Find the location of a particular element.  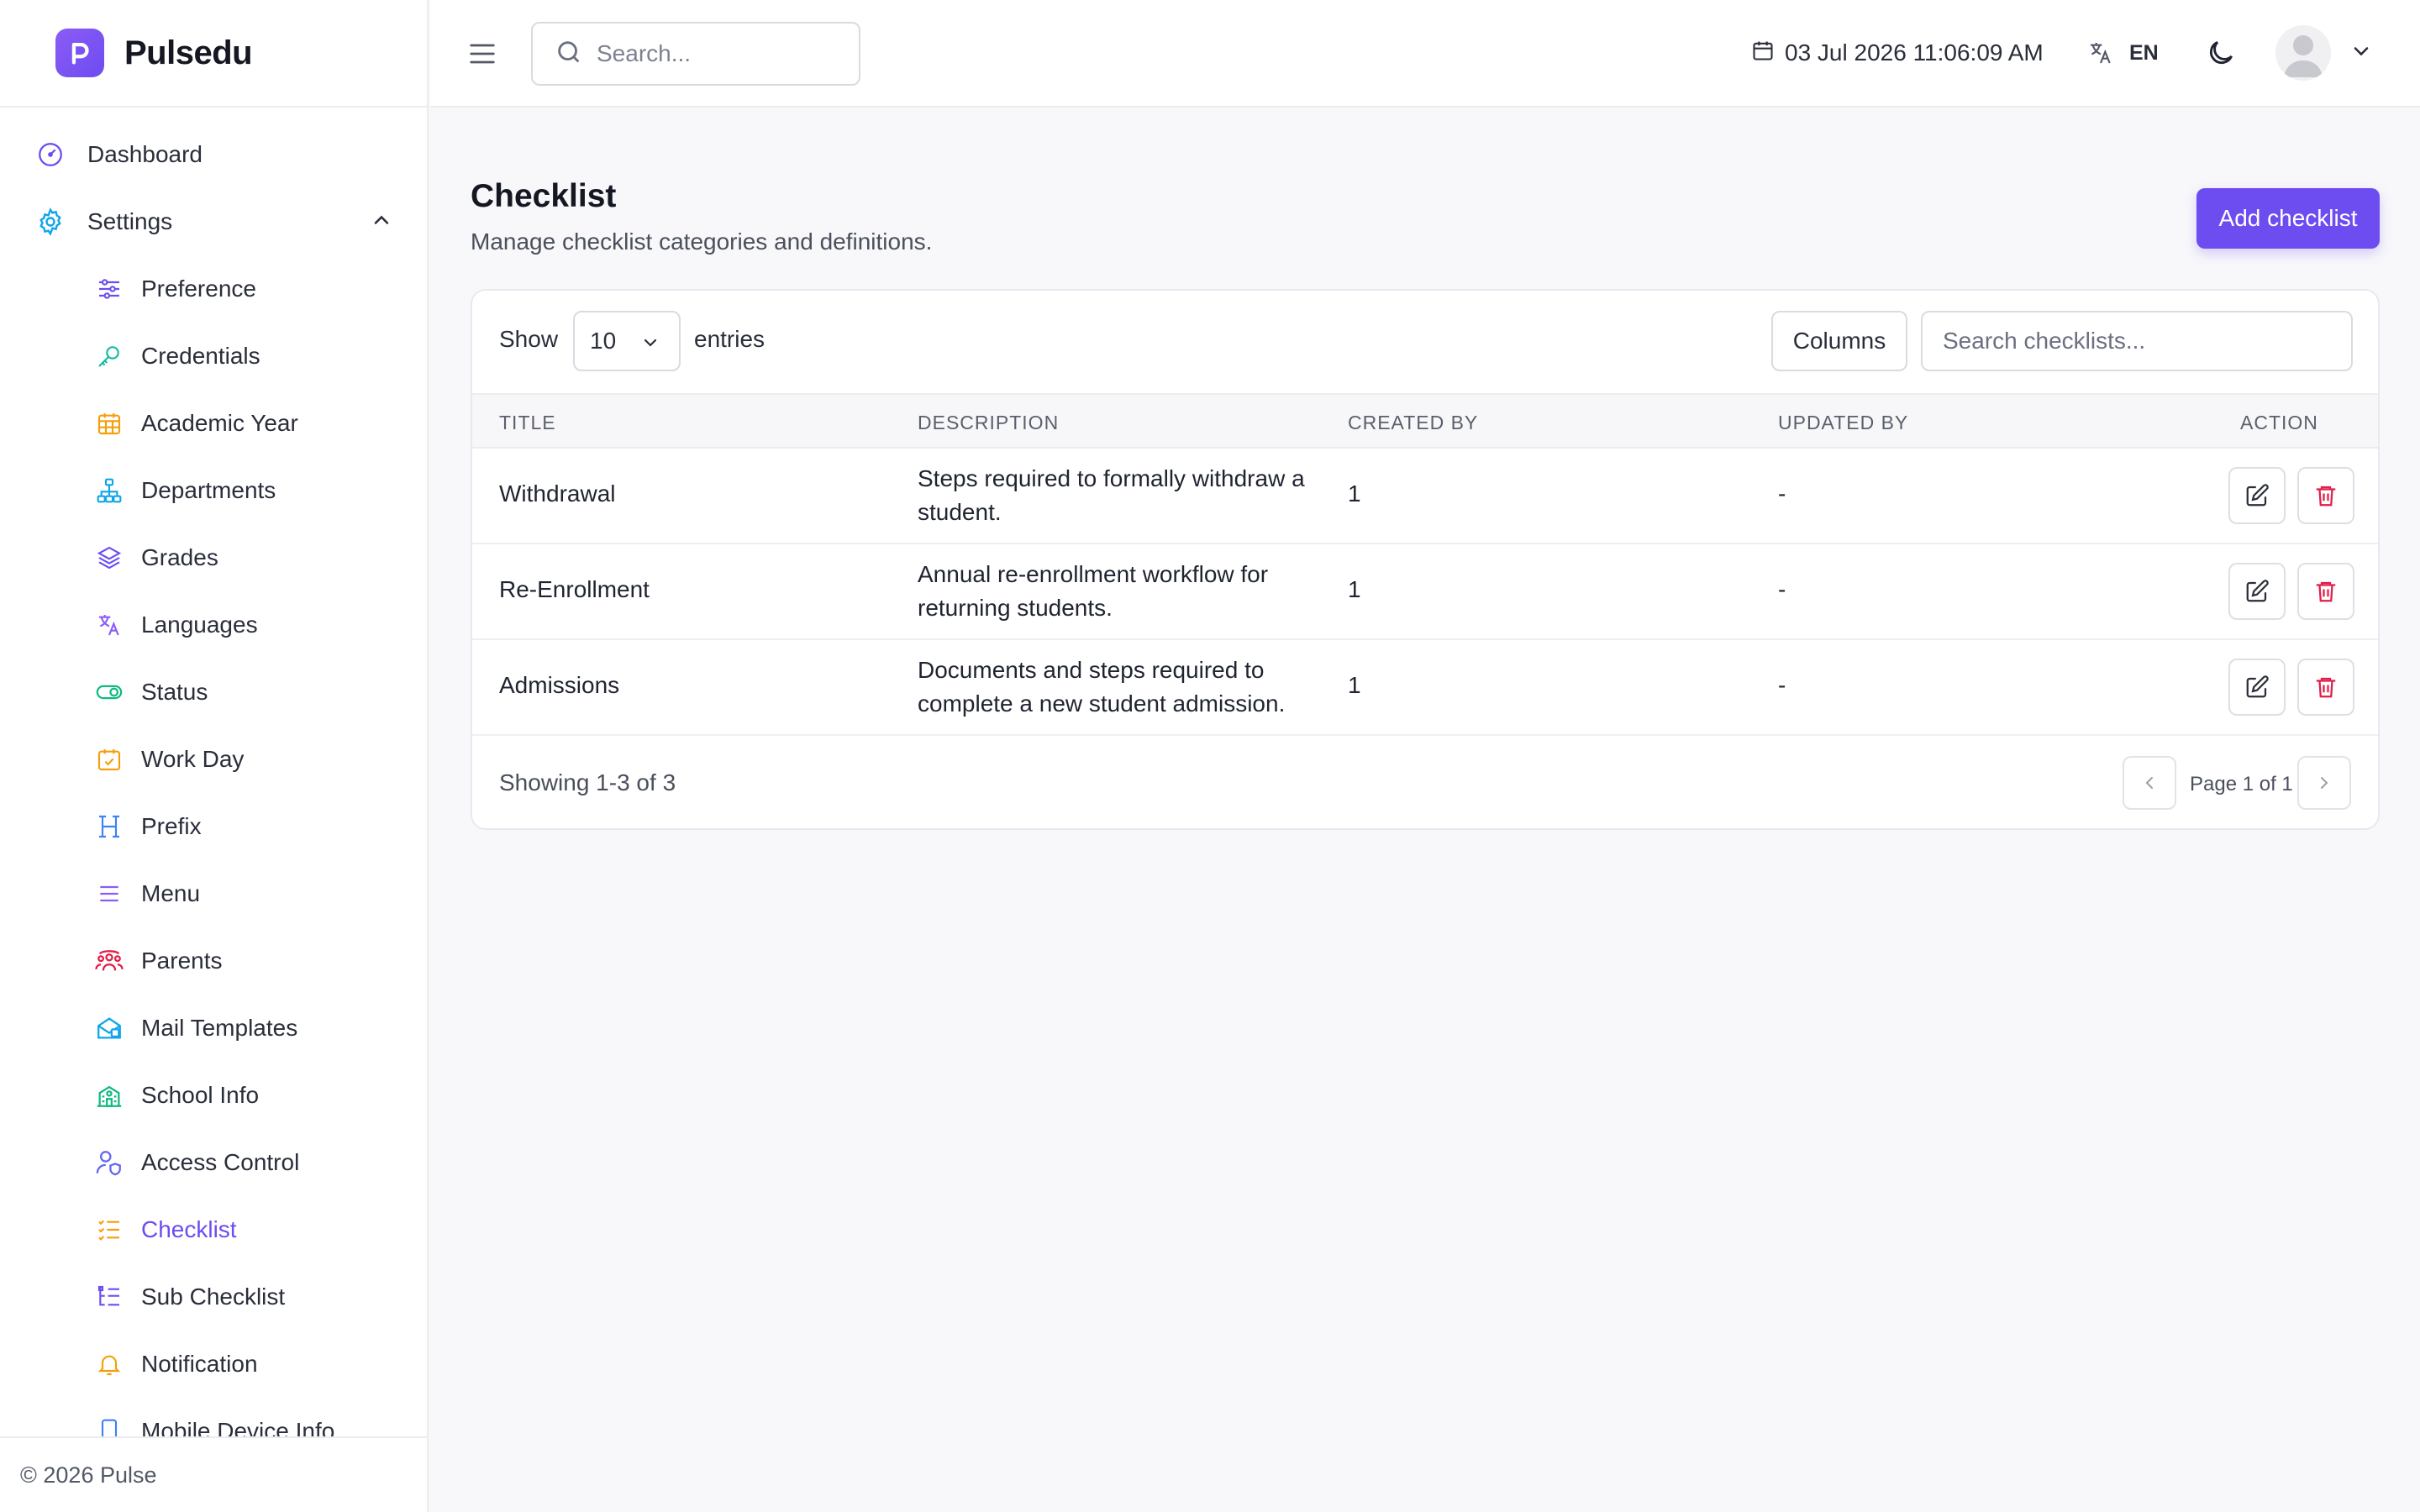

sidebar-item-label: Notification is located at coordinates (199, 1364).